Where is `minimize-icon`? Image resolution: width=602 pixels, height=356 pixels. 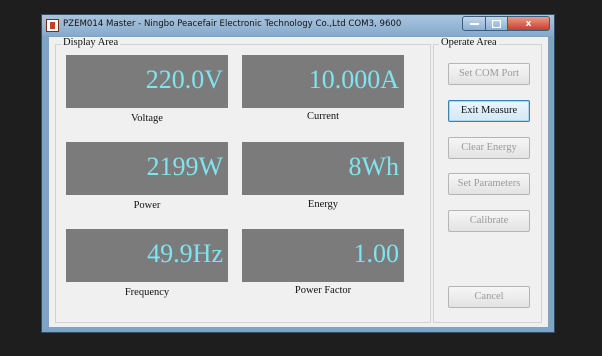 minimize-icon is located at coordinates (474, 23).